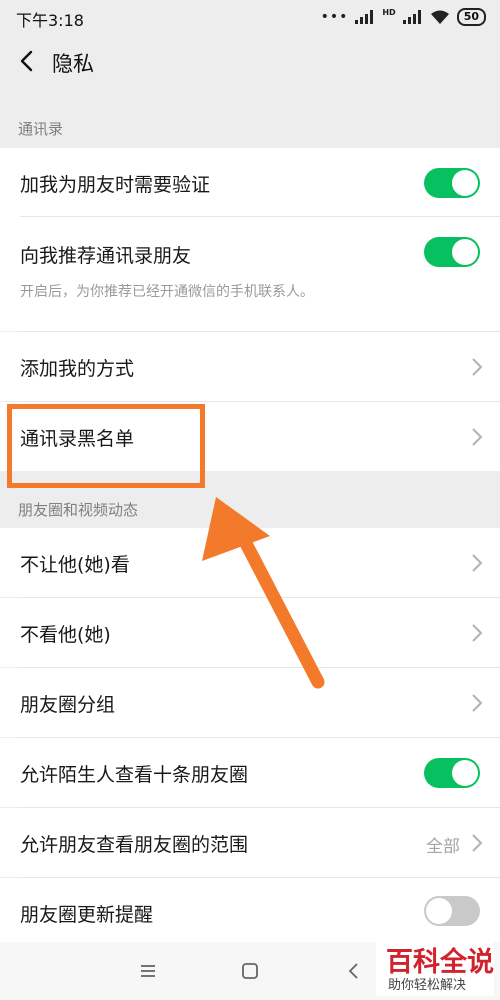 Image resolution: width=500 pixels, height=1000 pixels. What do you see at coordinates (250, 632) in the screenshot?
I see `row-dont-see: 不看他(她)` at bounding box center [250, 632].